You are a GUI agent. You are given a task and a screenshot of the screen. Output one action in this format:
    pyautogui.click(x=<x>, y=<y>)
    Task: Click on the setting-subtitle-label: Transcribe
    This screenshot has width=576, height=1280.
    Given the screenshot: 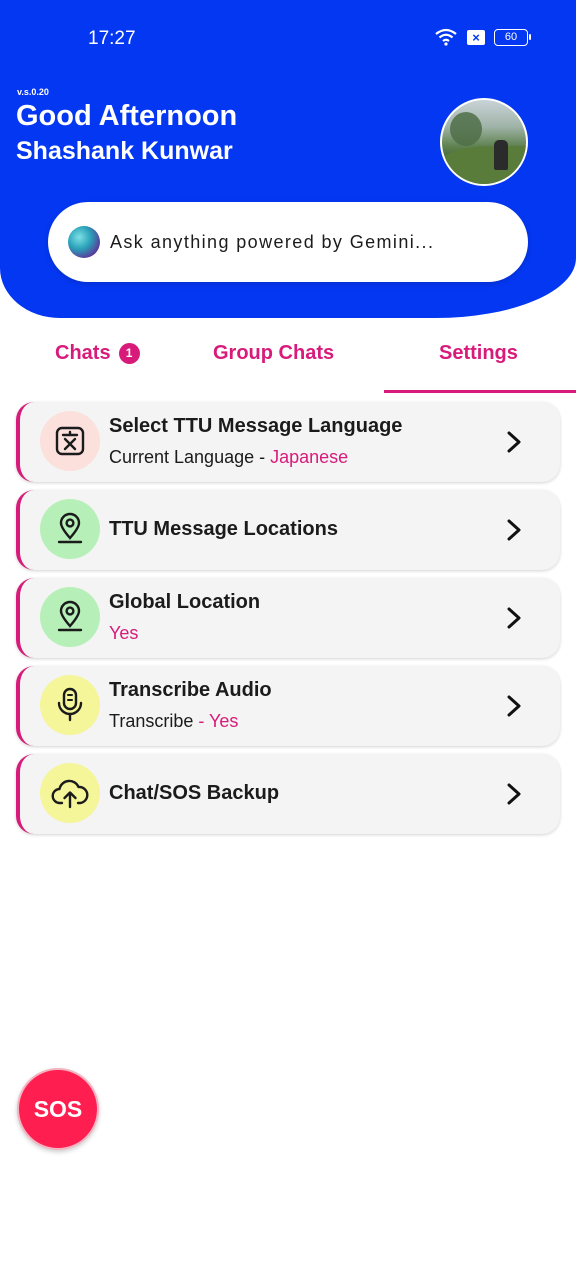 What is the action you would take?
    pyautogui.click(x=154, y=721)
    